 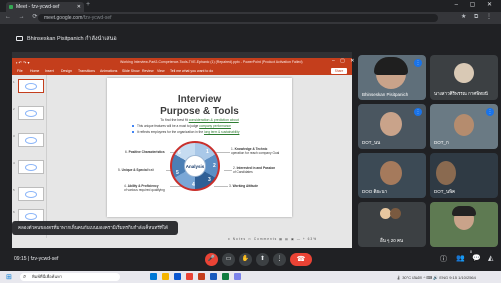 I want to click on subtitle-prefix: To find the best fit, so click(x=174, y=120).